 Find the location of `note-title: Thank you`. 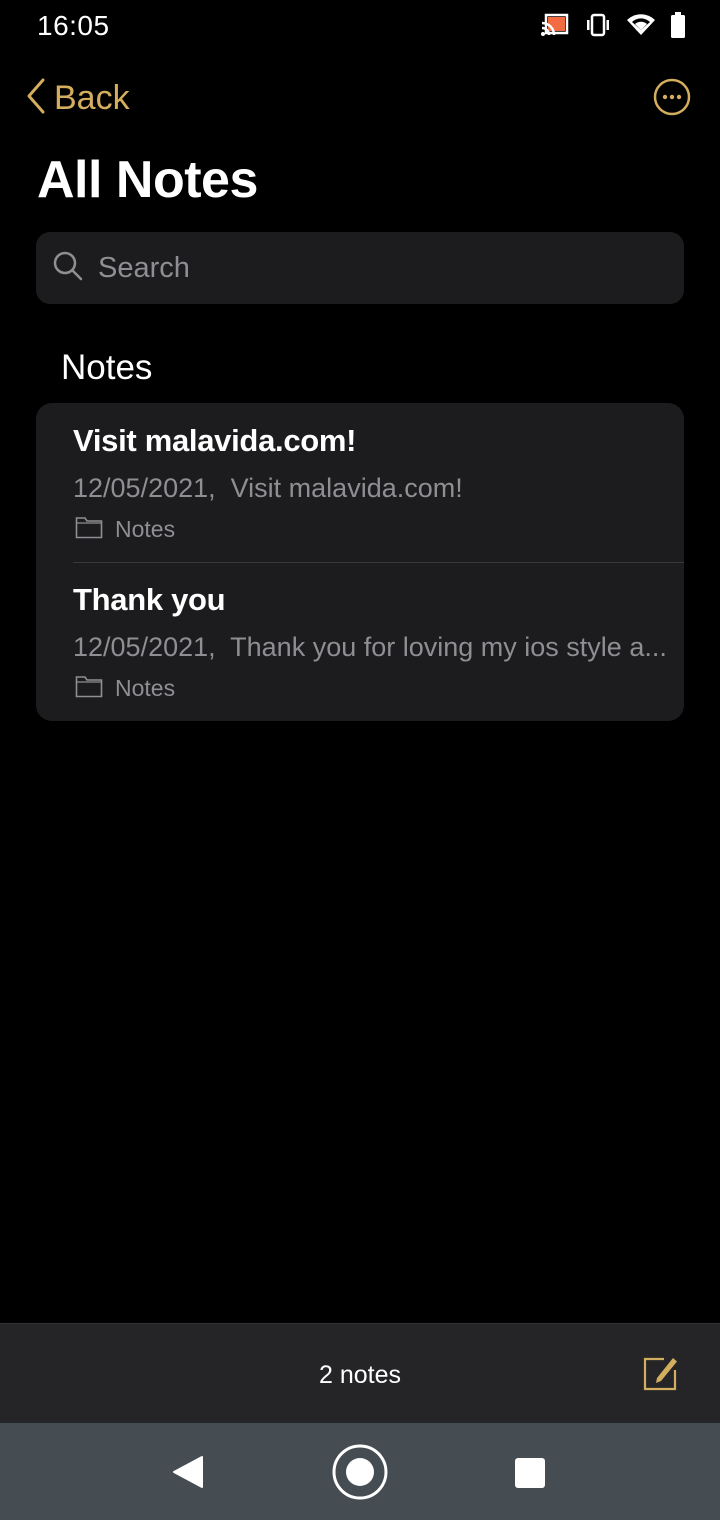

note-title: Thank you is located at coordinates (149, 599).